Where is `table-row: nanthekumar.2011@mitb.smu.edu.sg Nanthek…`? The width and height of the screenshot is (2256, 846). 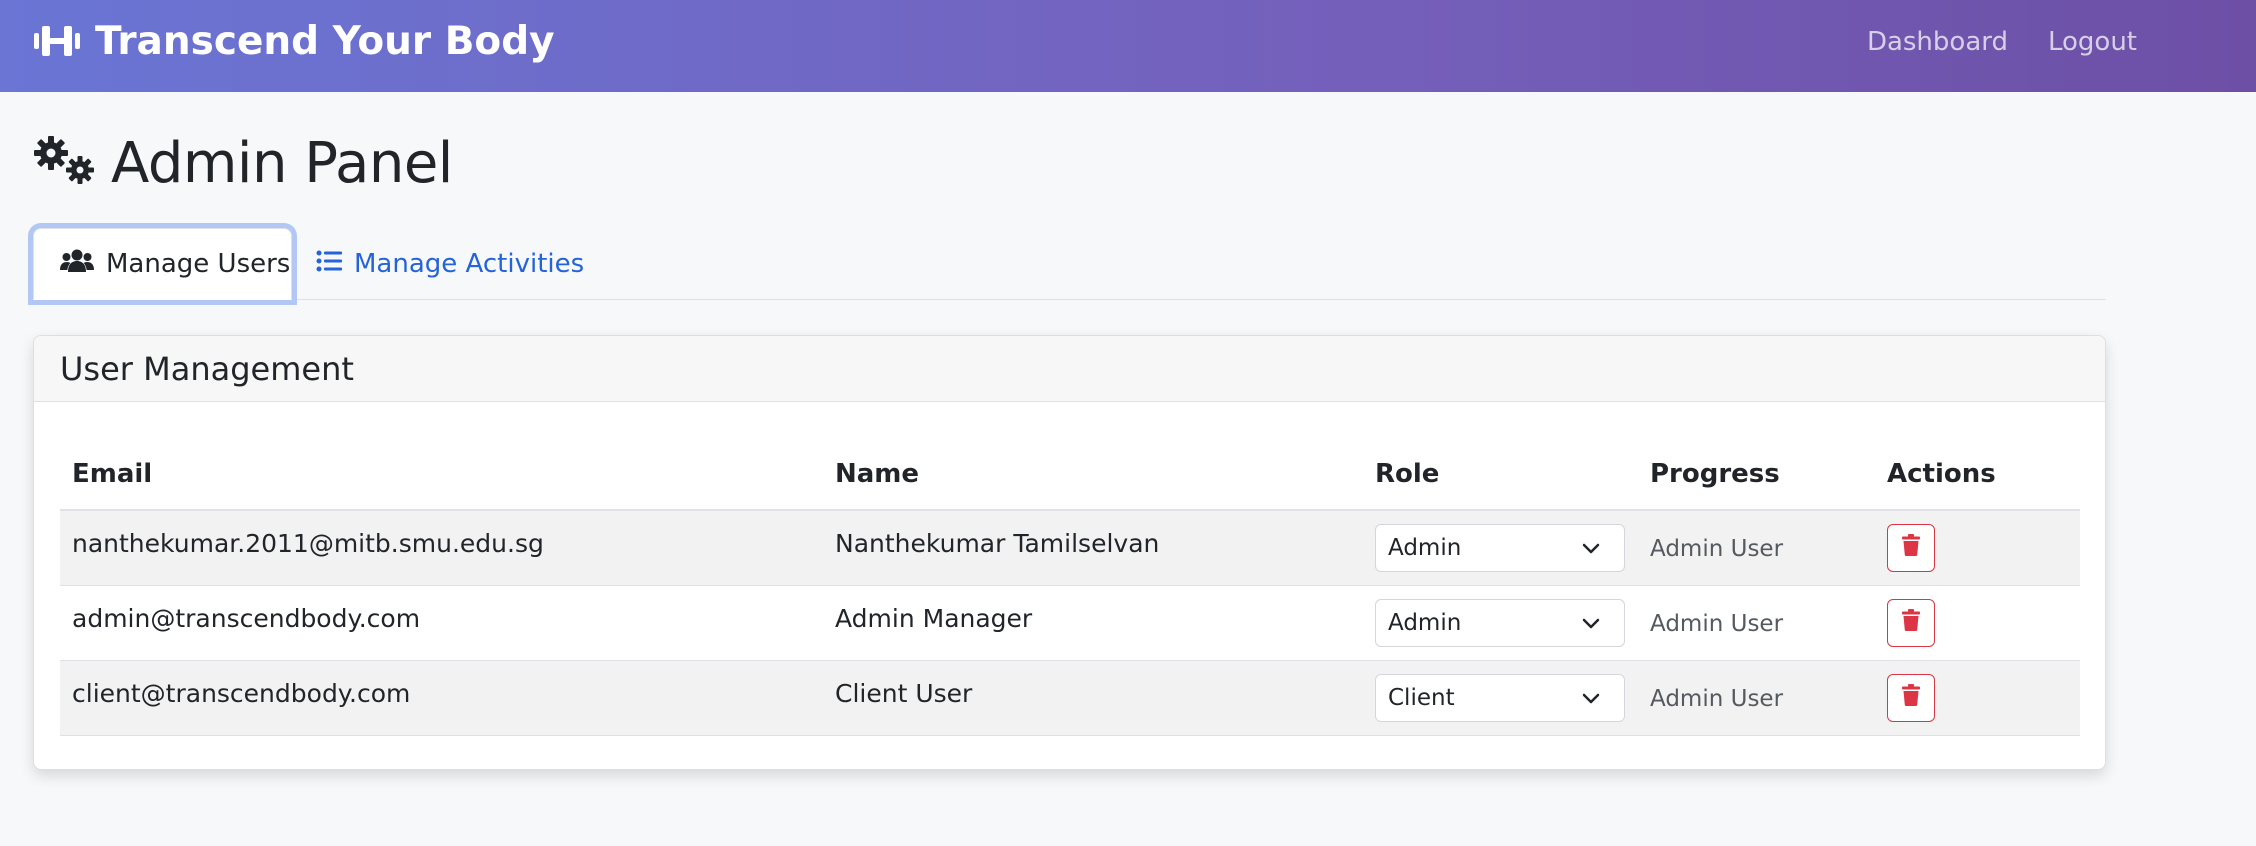 table-row: nanthekumar.2011@mitb.smu.edu.sg Nanthek… is located at coordinates (1070, 548).